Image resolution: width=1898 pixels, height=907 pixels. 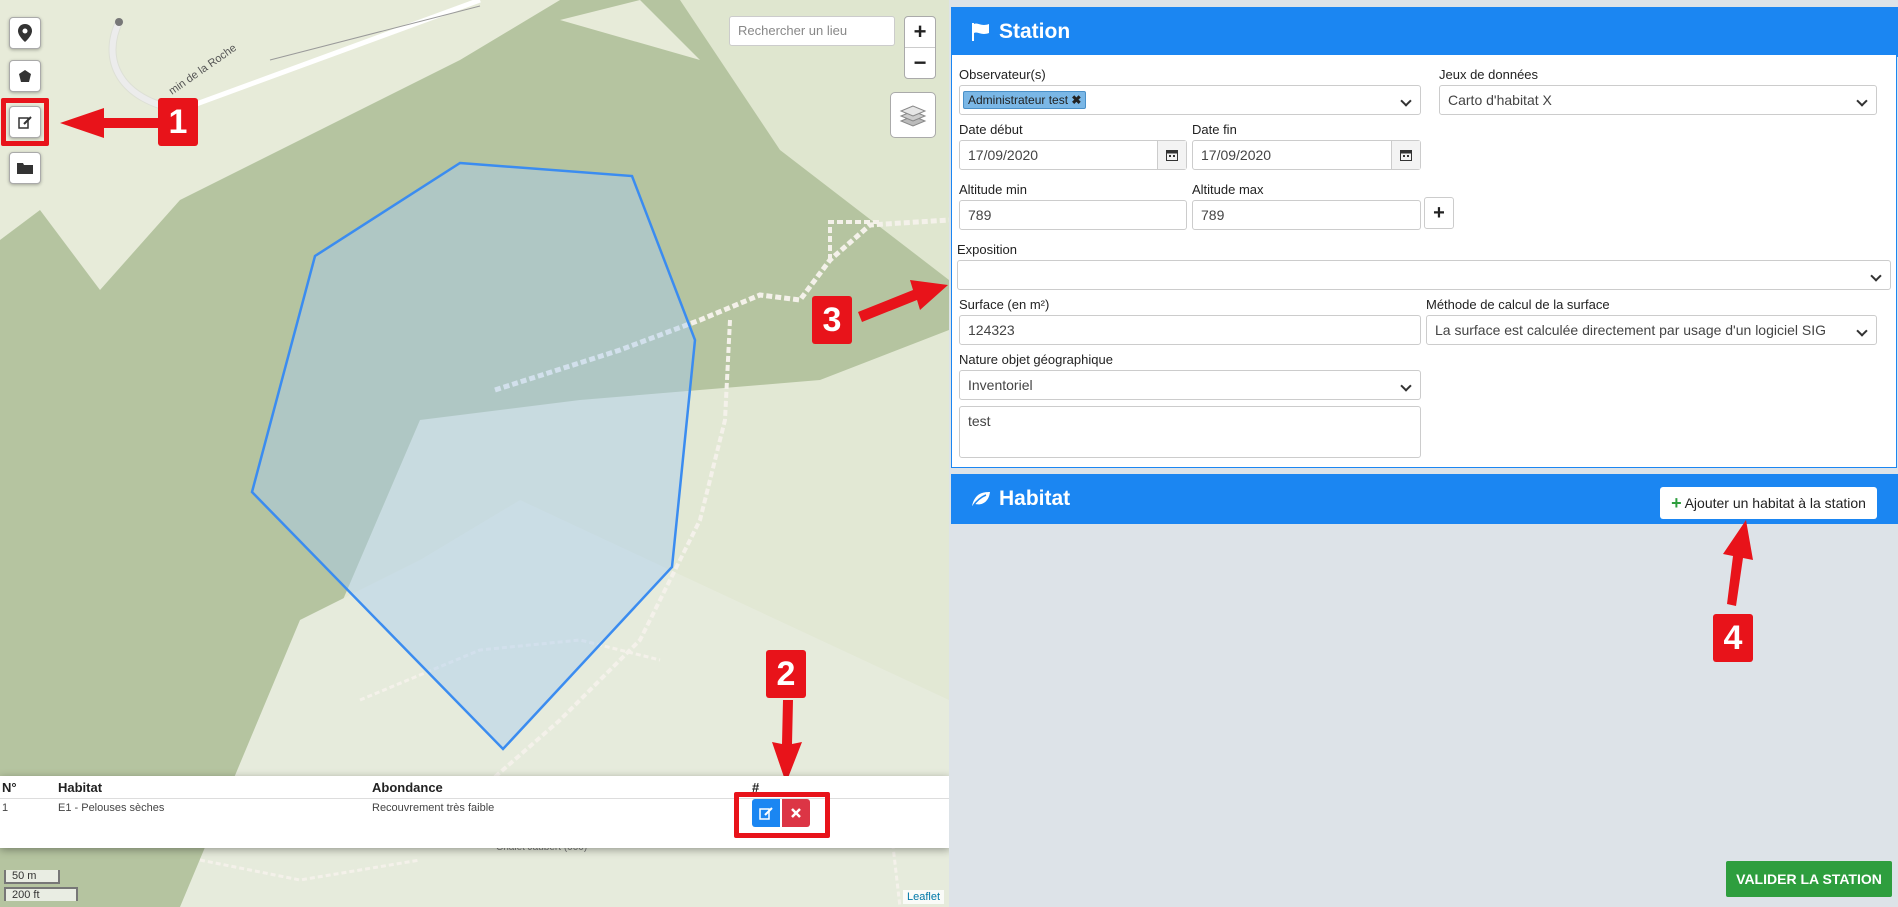 What do you see at coordinates (1036, 359) in the screenshot?
I see `nature-label: Nature objet géographique` at bounding box center [1036, 359].